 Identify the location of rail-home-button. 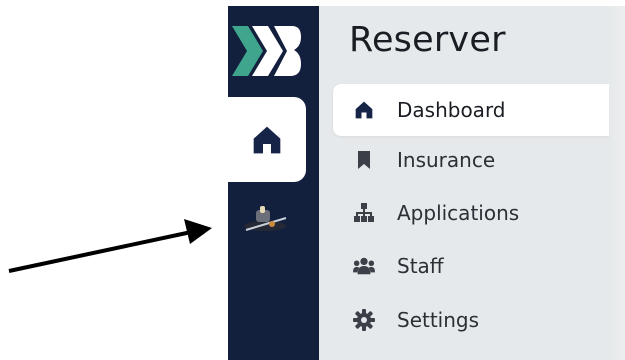
(267, 139).